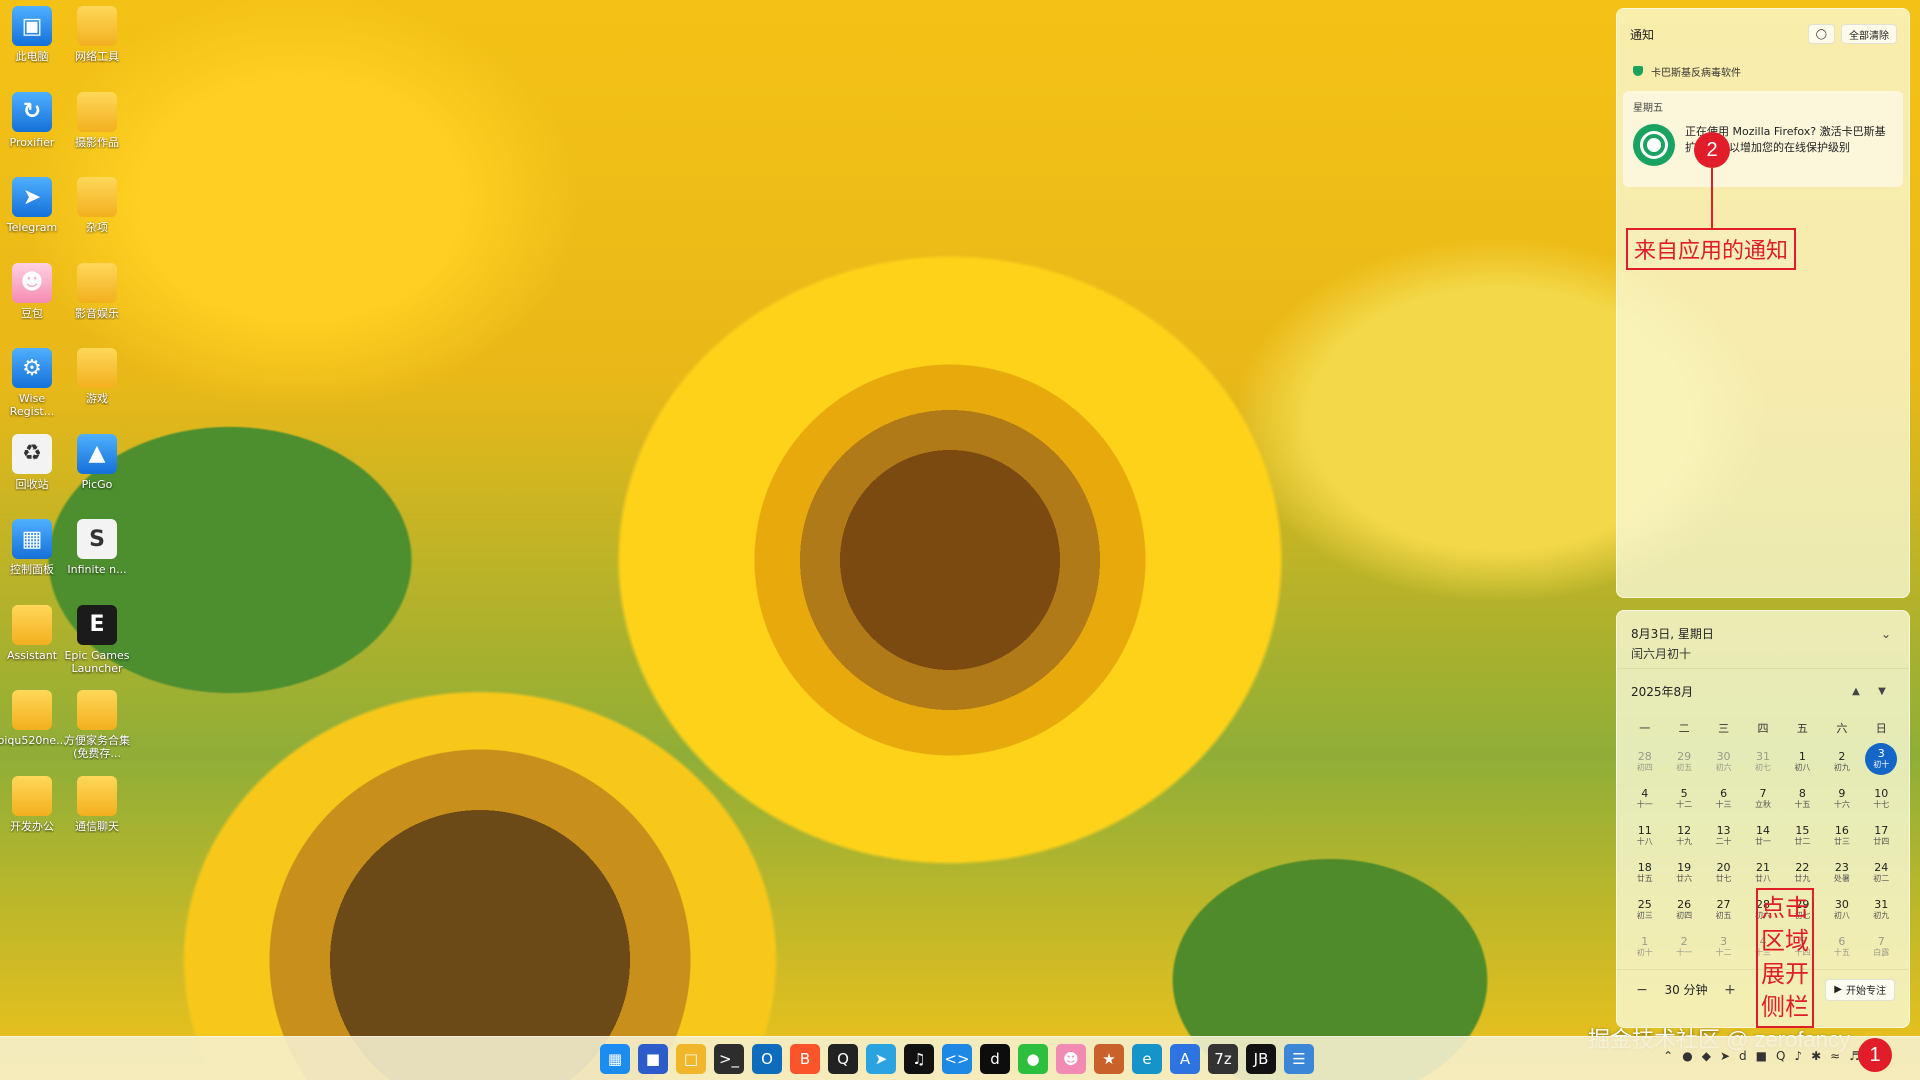 This screenshot has height=1080, width=1920. Describe the element at coordinates (1761, 1056) in the screenshot. I see `app-icon: ■` at that location.